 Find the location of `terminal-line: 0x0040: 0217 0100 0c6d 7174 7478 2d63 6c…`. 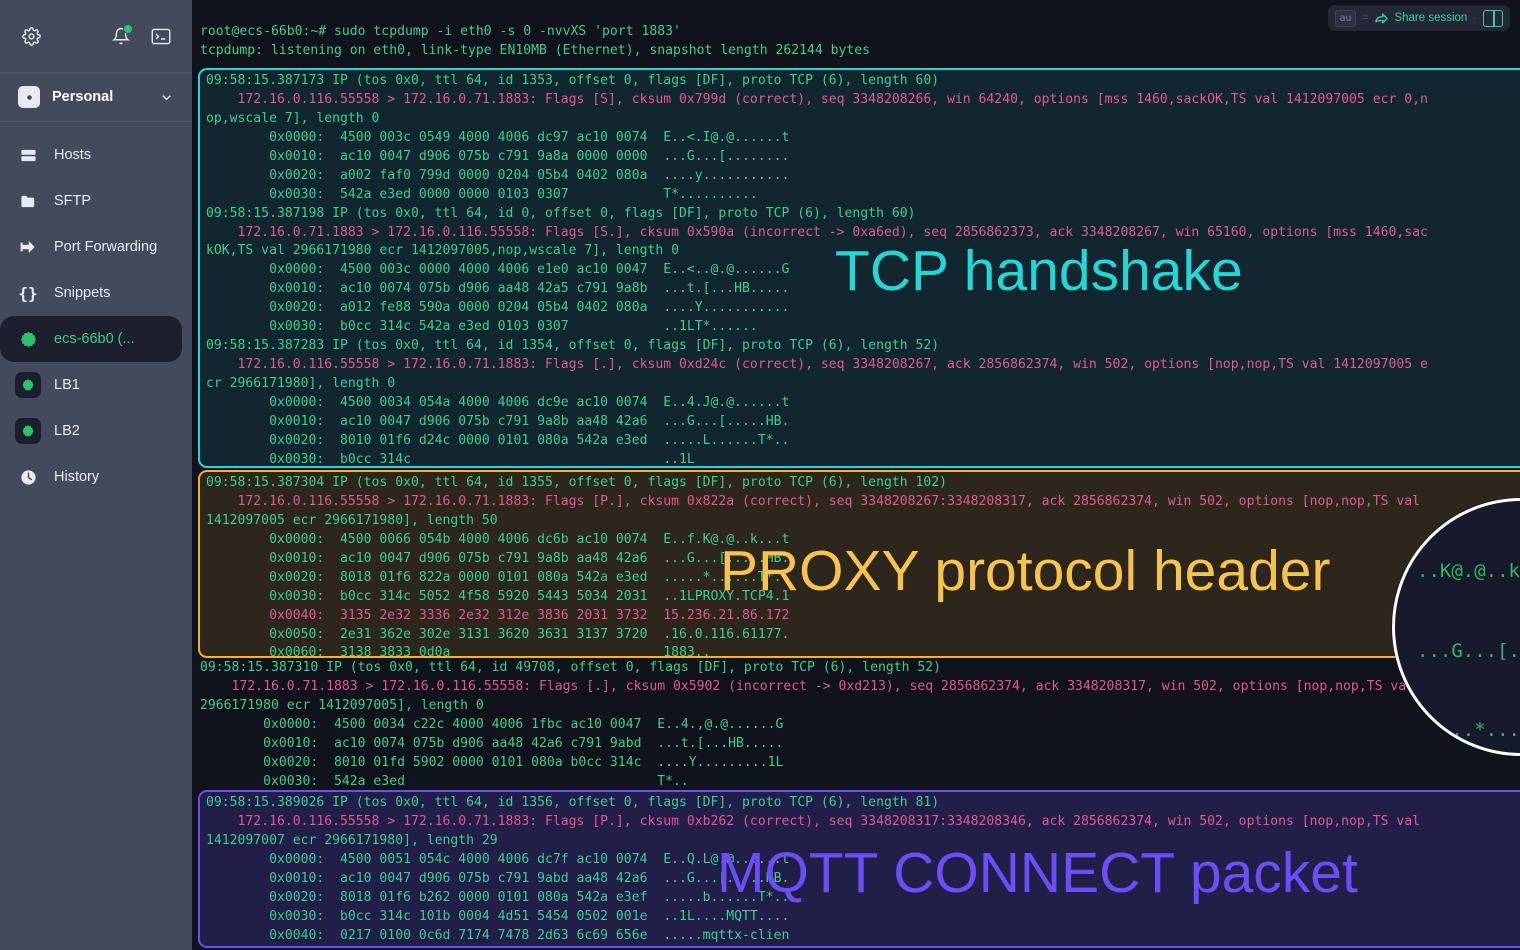

terminal-line: 0x0040: 0217 0100 0c6d 7174 7478 2d63 6c… is located at coordinates (498, 935).